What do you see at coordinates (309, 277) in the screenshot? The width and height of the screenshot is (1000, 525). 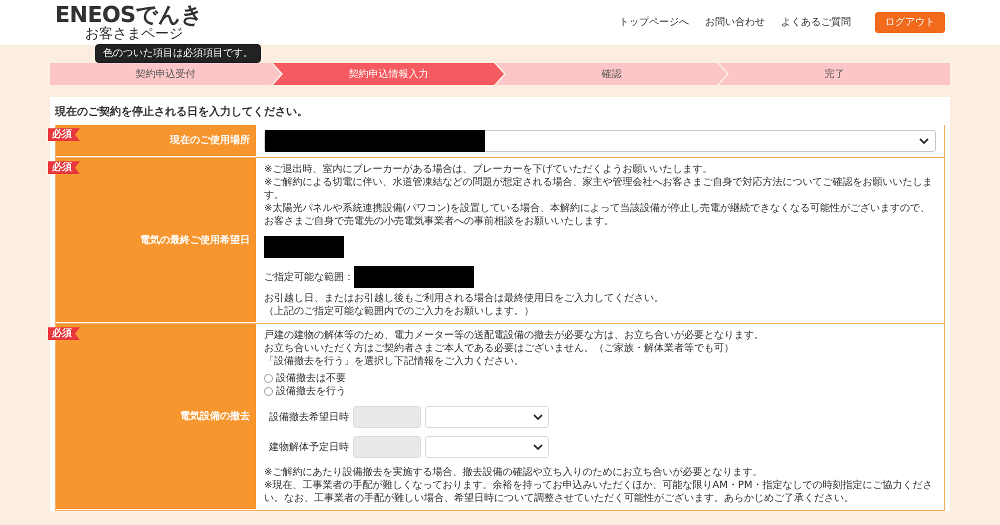 I see `range-label: ご指定可能な範囲：` at bounding box center [309, 277].